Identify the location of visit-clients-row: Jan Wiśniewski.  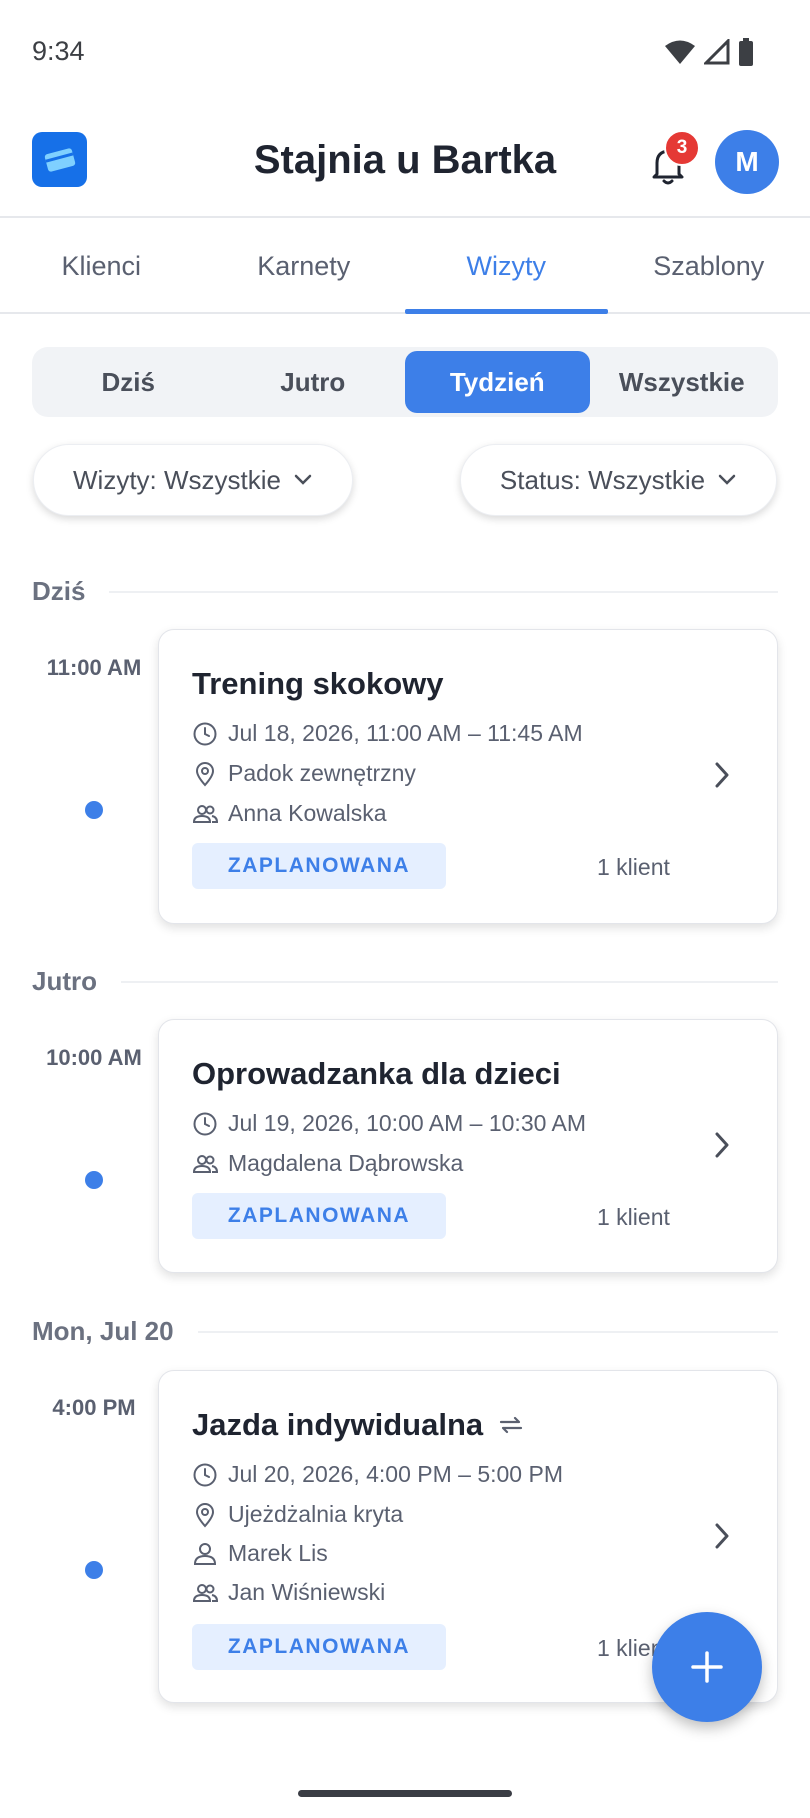
(288, 1592).